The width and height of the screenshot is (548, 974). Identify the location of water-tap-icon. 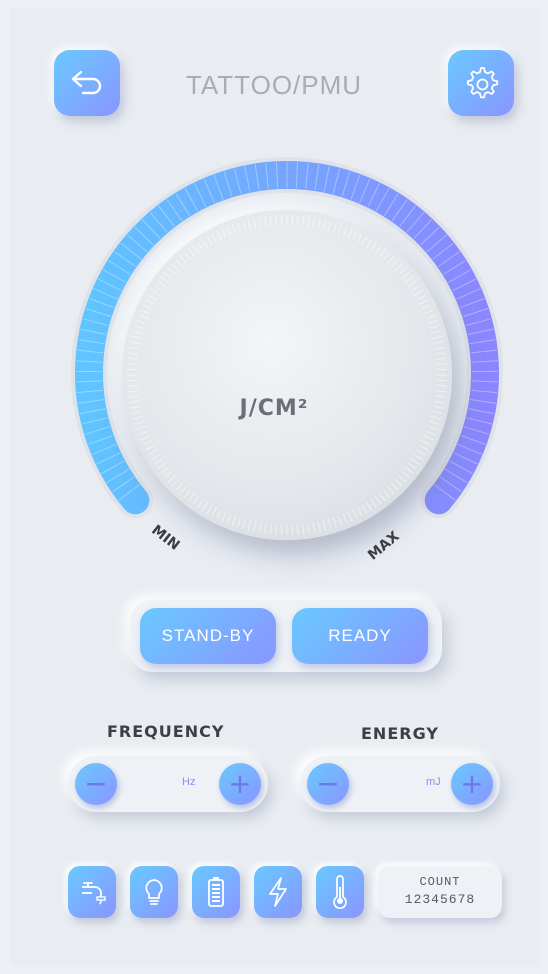
(94, 893).